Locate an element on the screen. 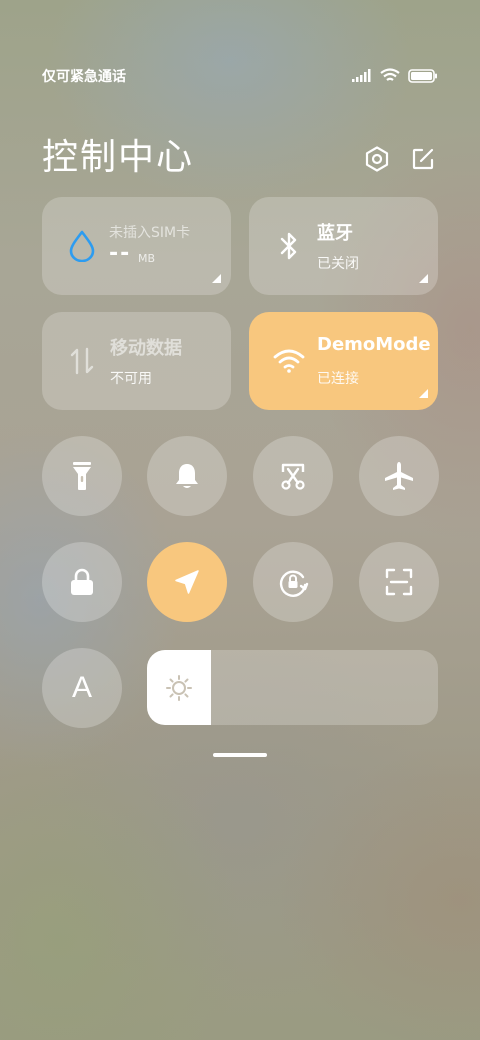 This screenshot has width=480, height=1040. screenshot-icon is located at coordinates (293, 476).